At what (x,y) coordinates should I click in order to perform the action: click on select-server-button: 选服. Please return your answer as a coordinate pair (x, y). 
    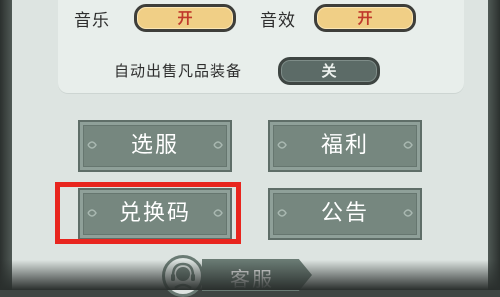
    Looking at the image, I should click on (155, 146).